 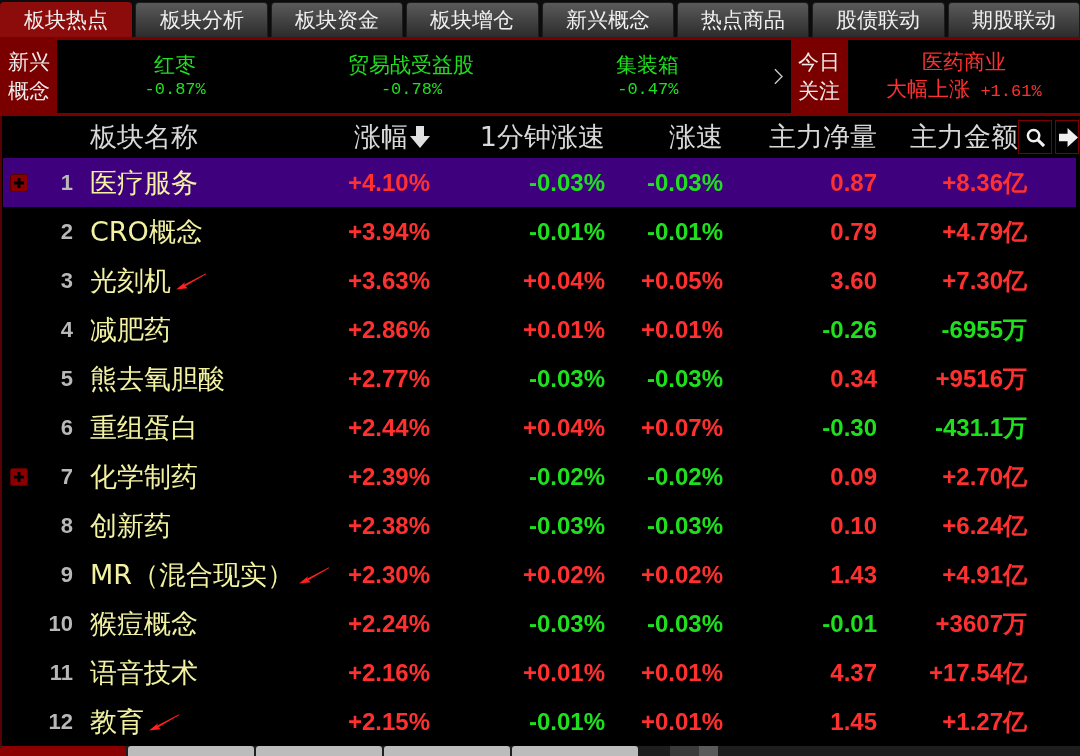 What do you see at coordinates (964, 63) in the screenshot?
I see `focus-sector-name: 医药商业` at bounding box center [964, 63].